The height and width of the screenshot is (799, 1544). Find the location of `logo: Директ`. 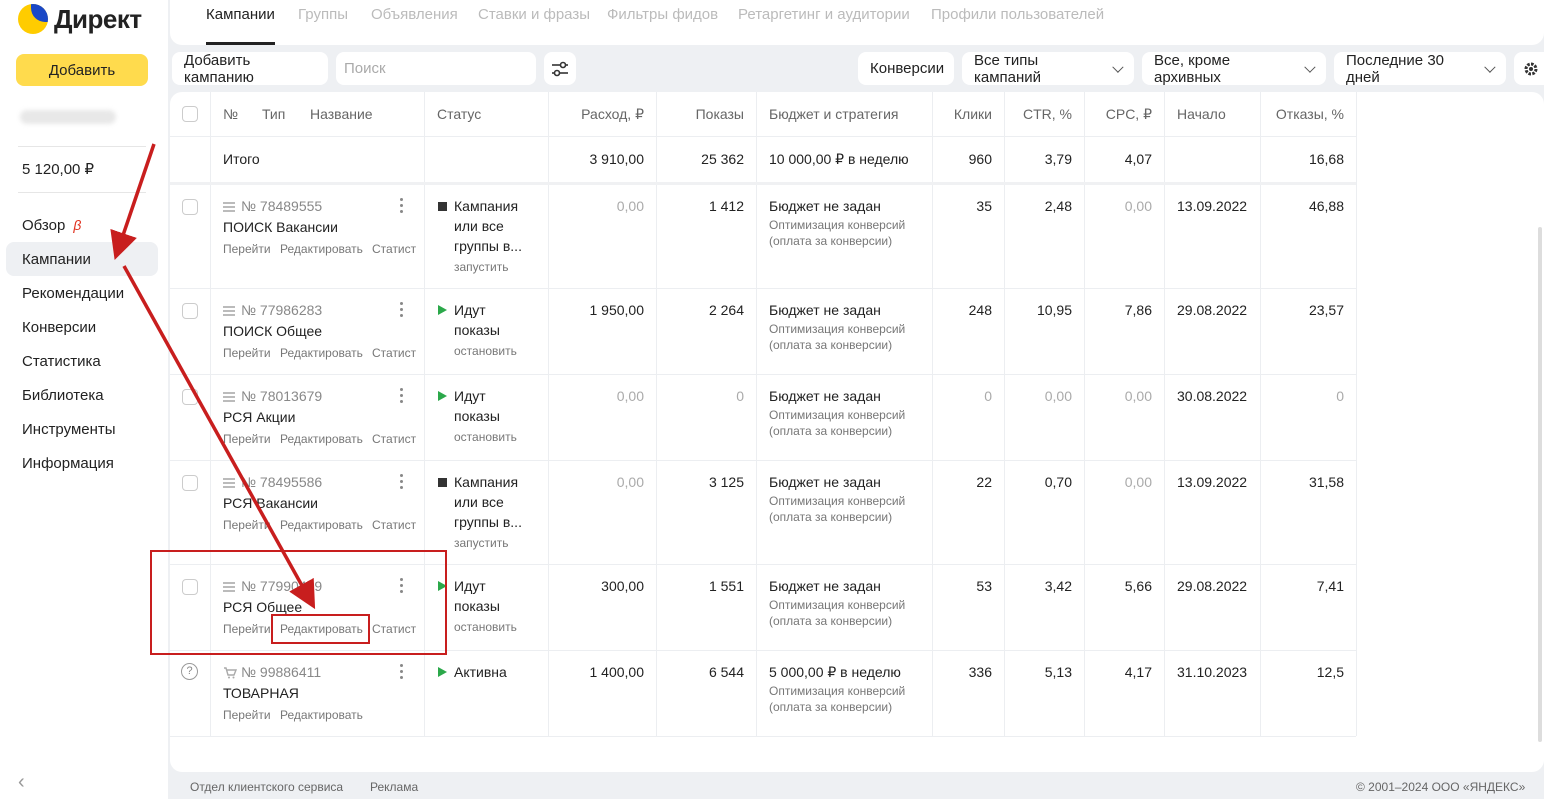

logo: Директ is located at coordinates (80, 19).